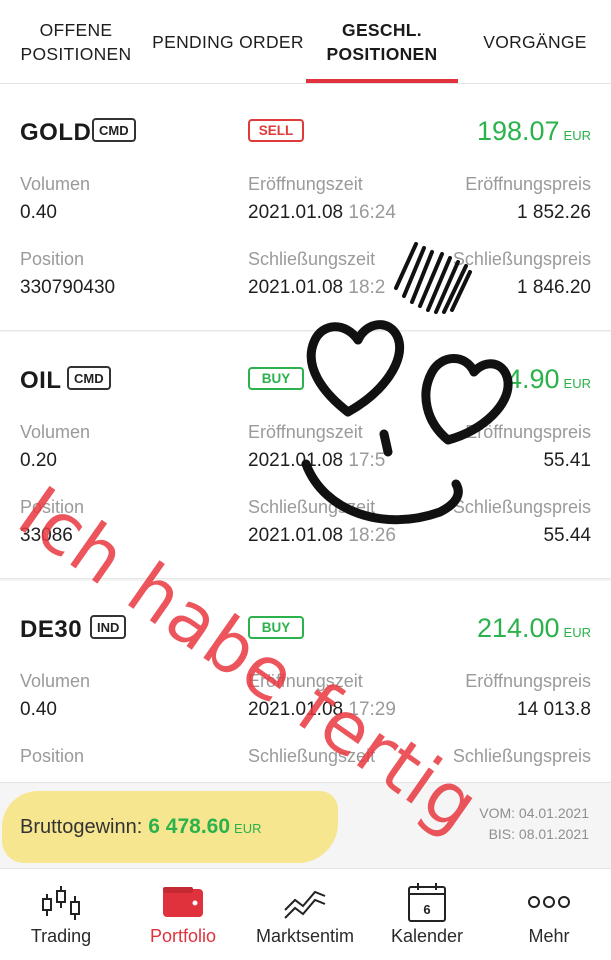 The height and width of the screenshot is (960, 611). I want to click on open-clock: 16:24, so click(372, 212).